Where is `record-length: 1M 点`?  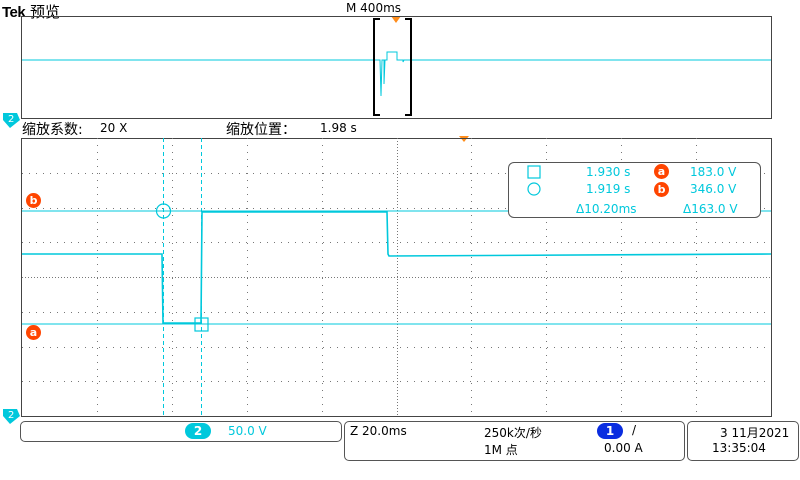
record-length: 1M 点 is located at coordinates (501, 450).